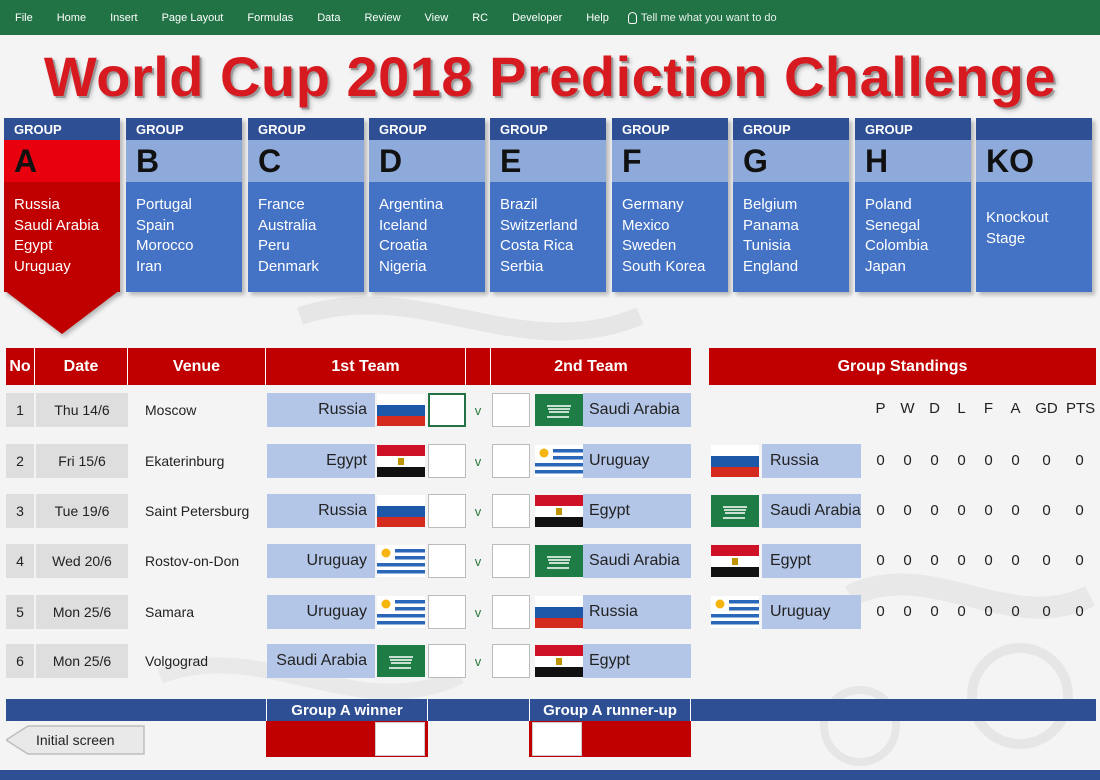 This screenshot has width=1100, height=780. Describe the element at coordinates (1081, 408) in the screenshot. I see `standings-column-header: PTS` at that location.